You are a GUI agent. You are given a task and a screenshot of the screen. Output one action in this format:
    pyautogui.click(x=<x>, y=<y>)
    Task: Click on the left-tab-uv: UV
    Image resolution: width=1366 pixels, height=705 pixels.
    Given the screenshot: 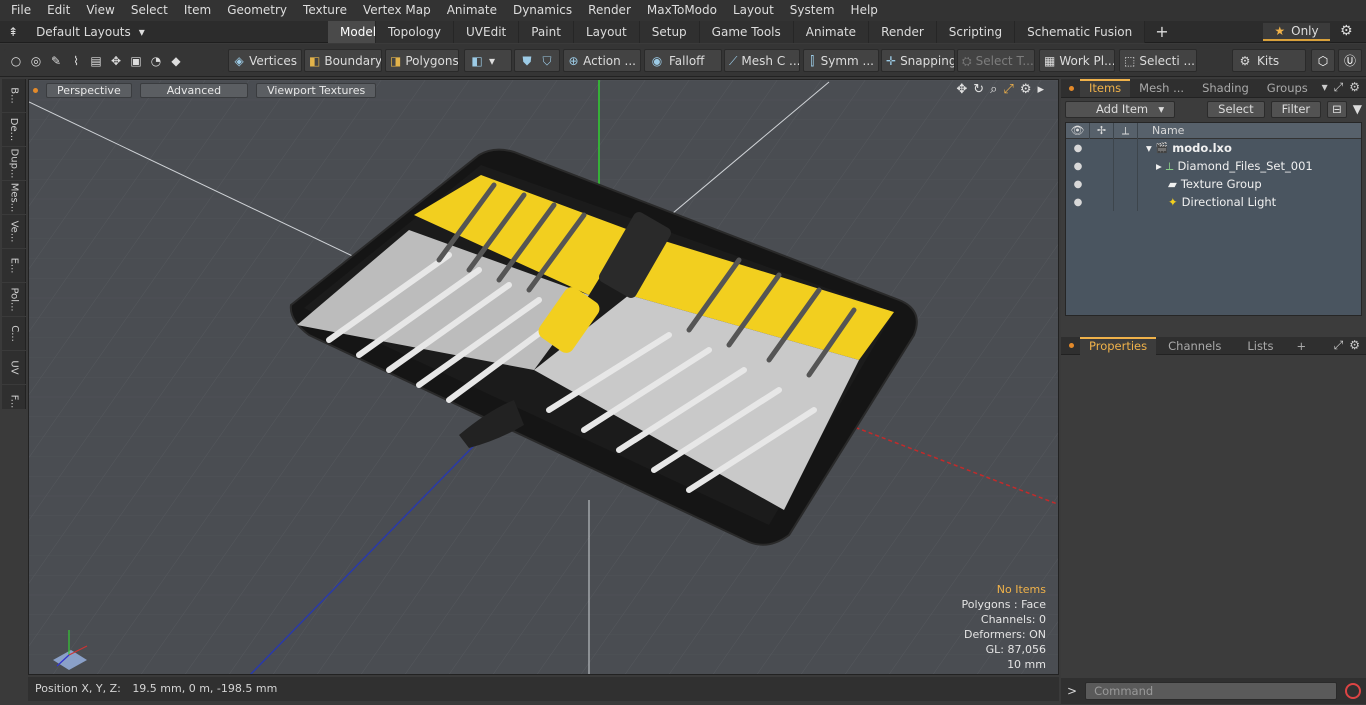 What is the action you would take?
    pyautogui.click(x=14, y=368)
    